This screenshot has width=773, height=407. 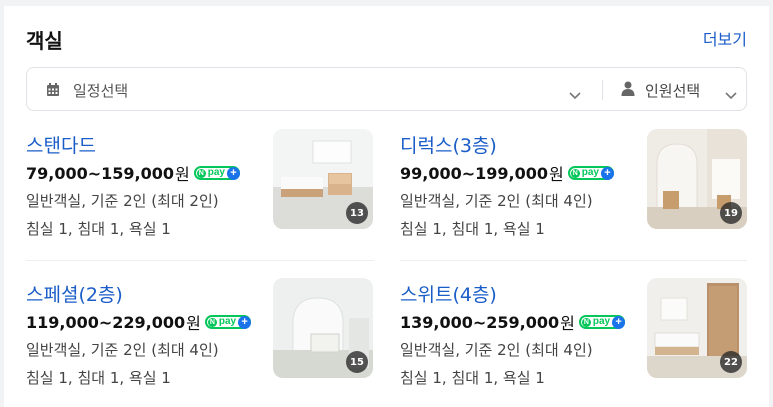 I want to click on room-photo: 15, so click(x=323, y=328).